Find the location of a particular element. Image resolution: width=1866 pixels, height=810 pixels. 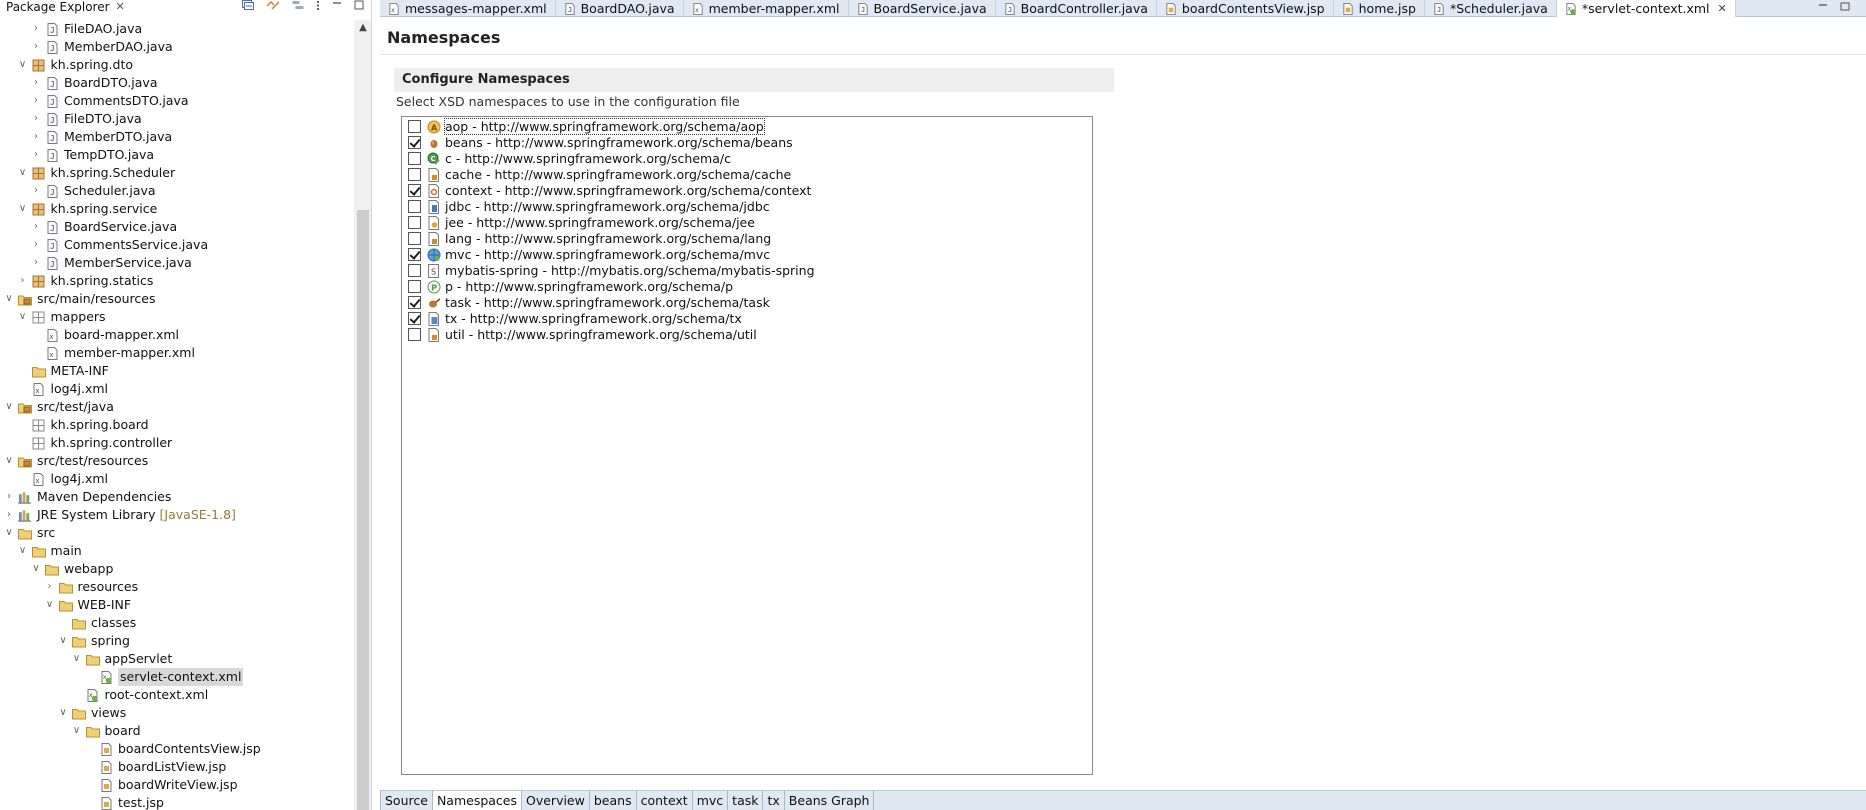

filter-icon is located at coordinates (298, 7).